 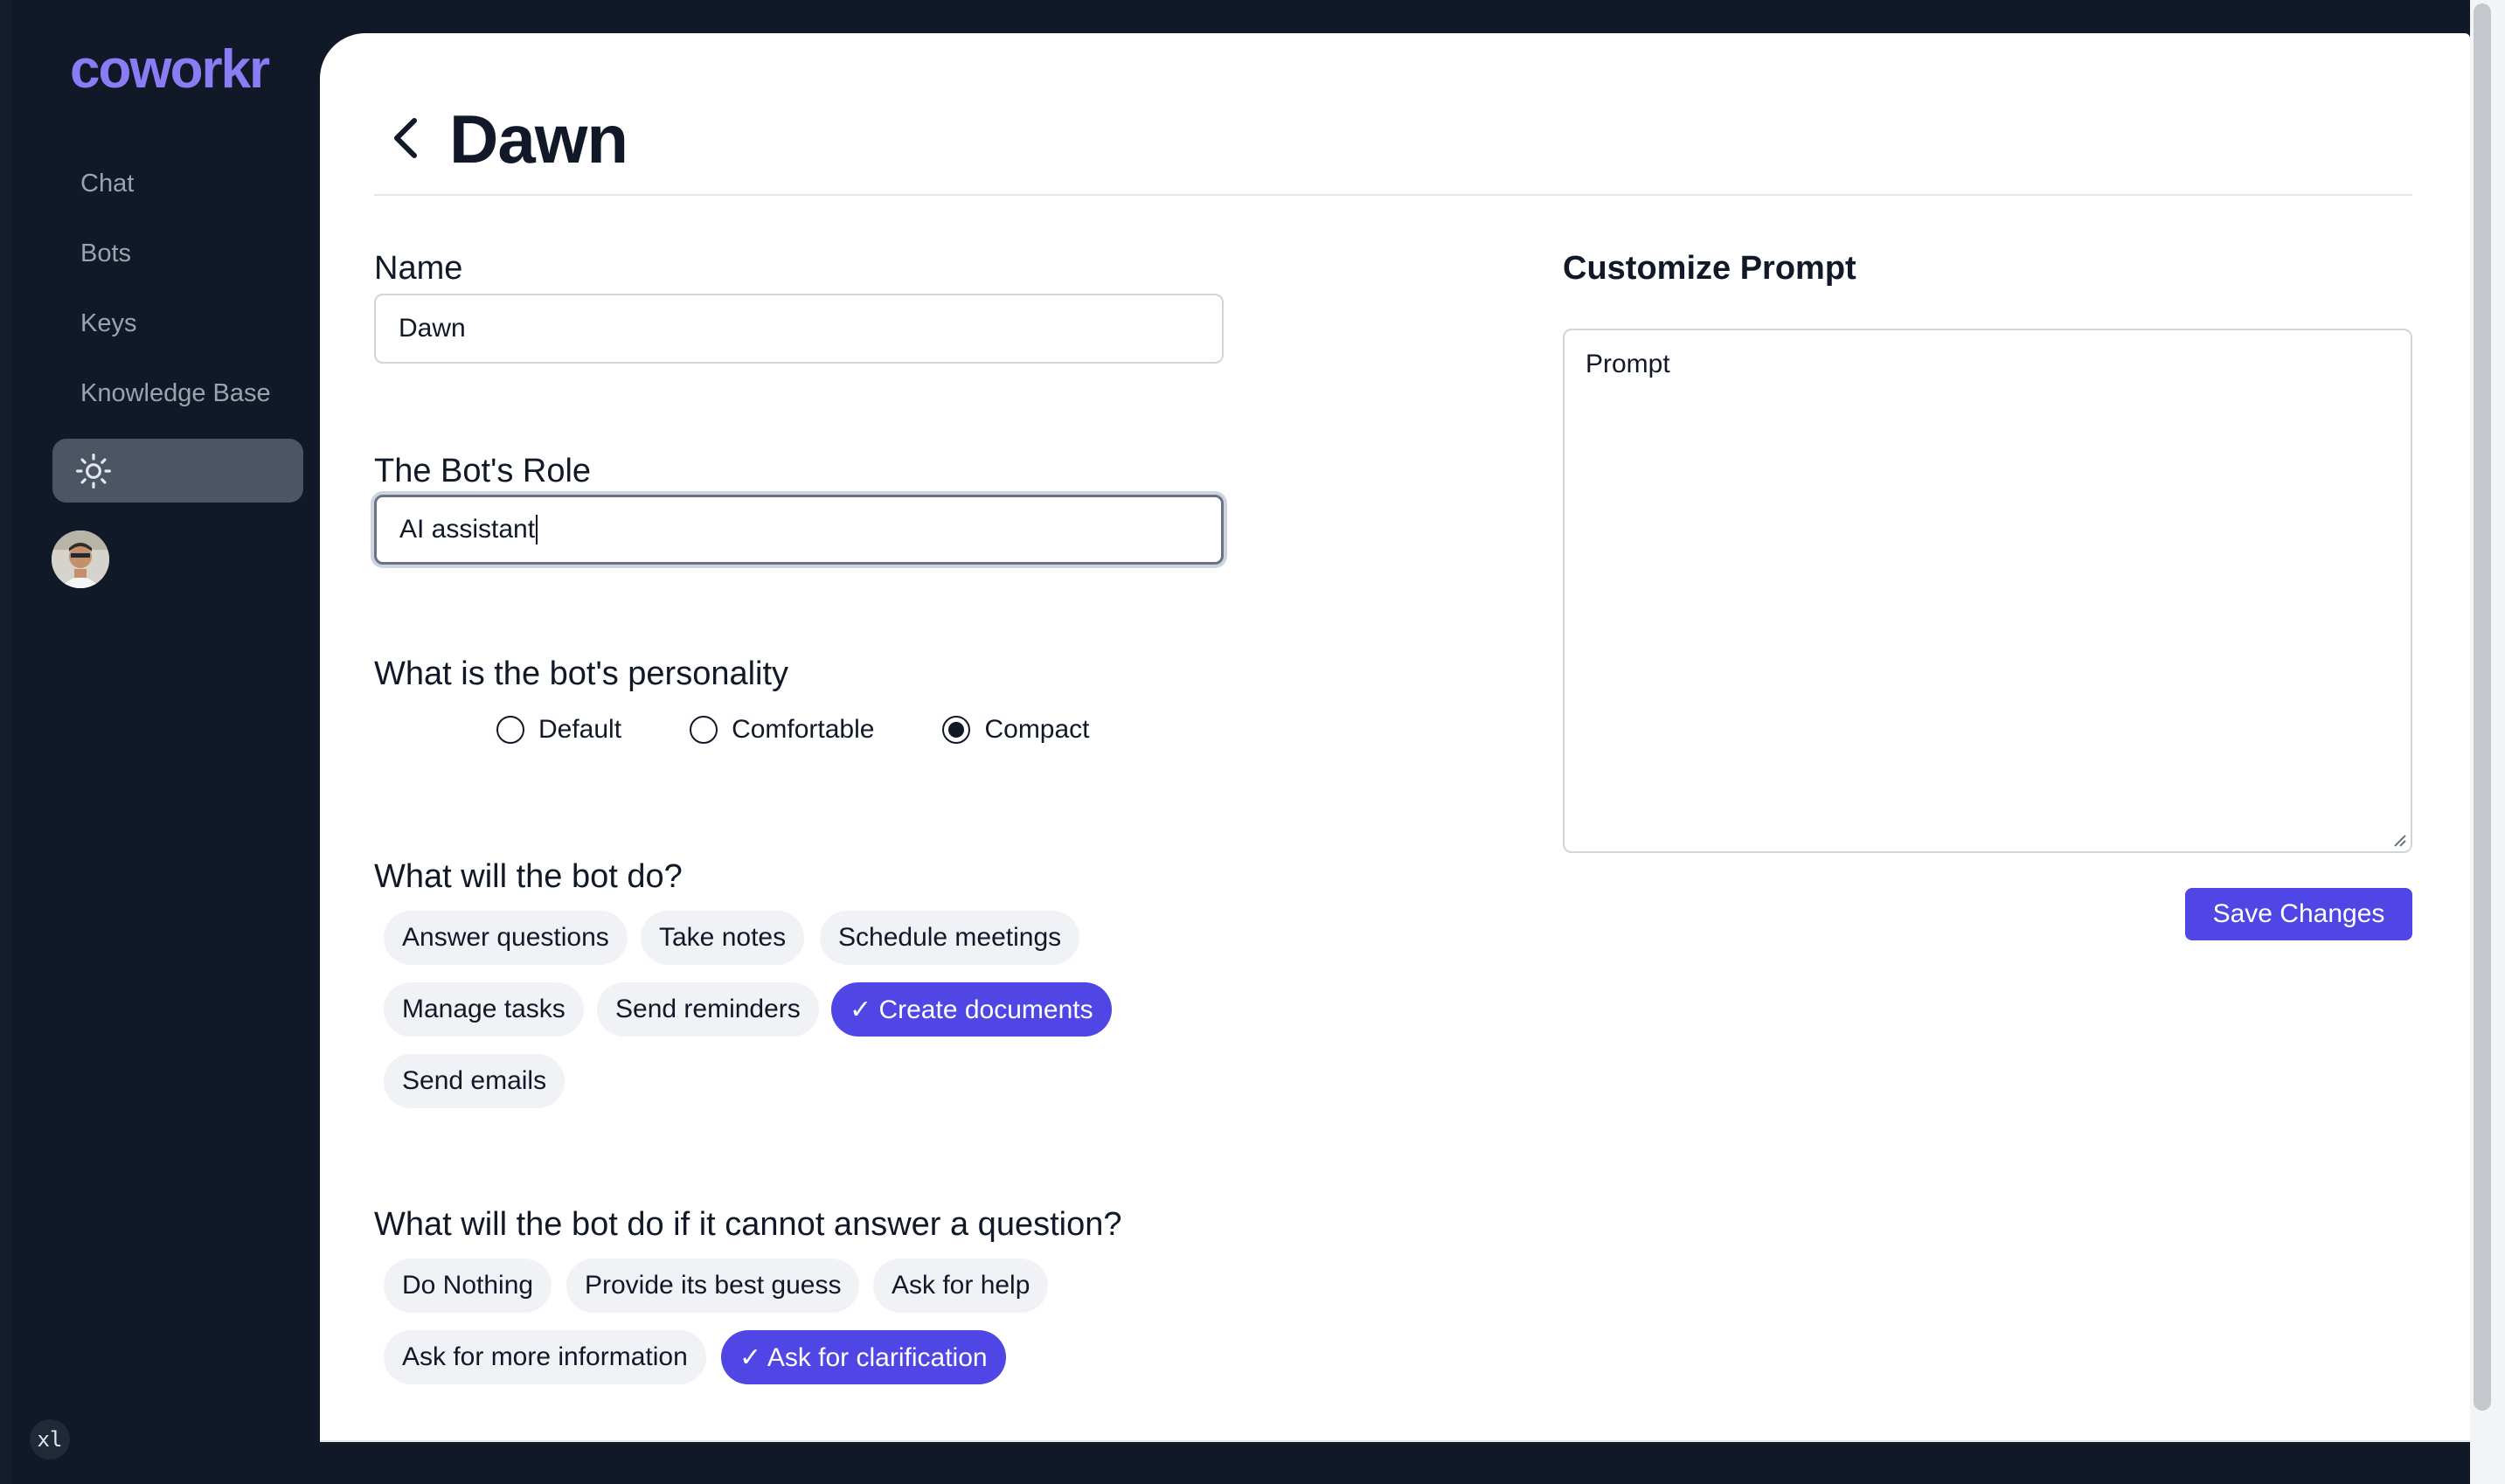 What do you see at coordinates (972, 1009) in the screenshot?
I see `chip-create-documents: ✓ Create documents` at bounding box center [972, 1009].